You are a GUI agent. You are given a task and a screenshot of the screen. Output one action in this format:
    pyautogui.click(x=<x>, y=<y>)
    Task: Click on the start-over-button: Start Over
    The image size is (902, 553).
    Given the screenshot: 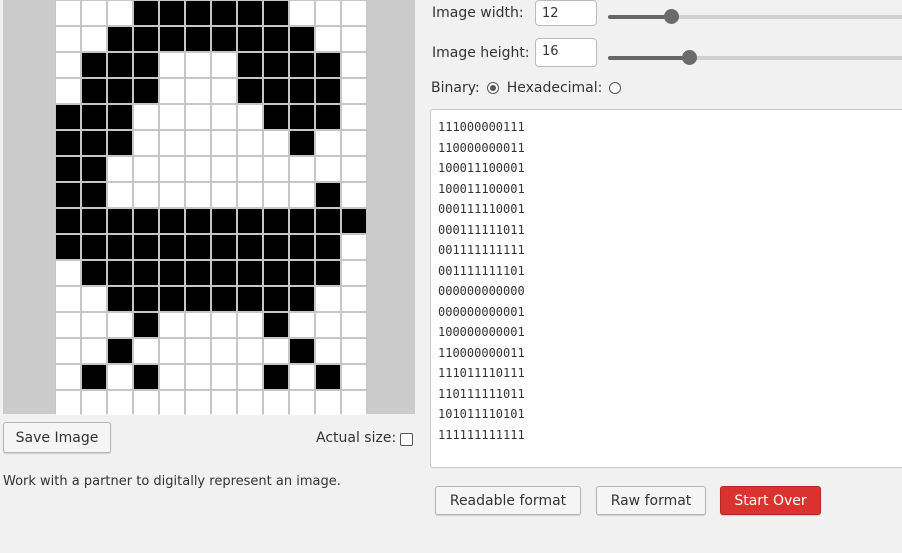 What is the action you would take?
    pyautogui.click(x=770, y=500)
    